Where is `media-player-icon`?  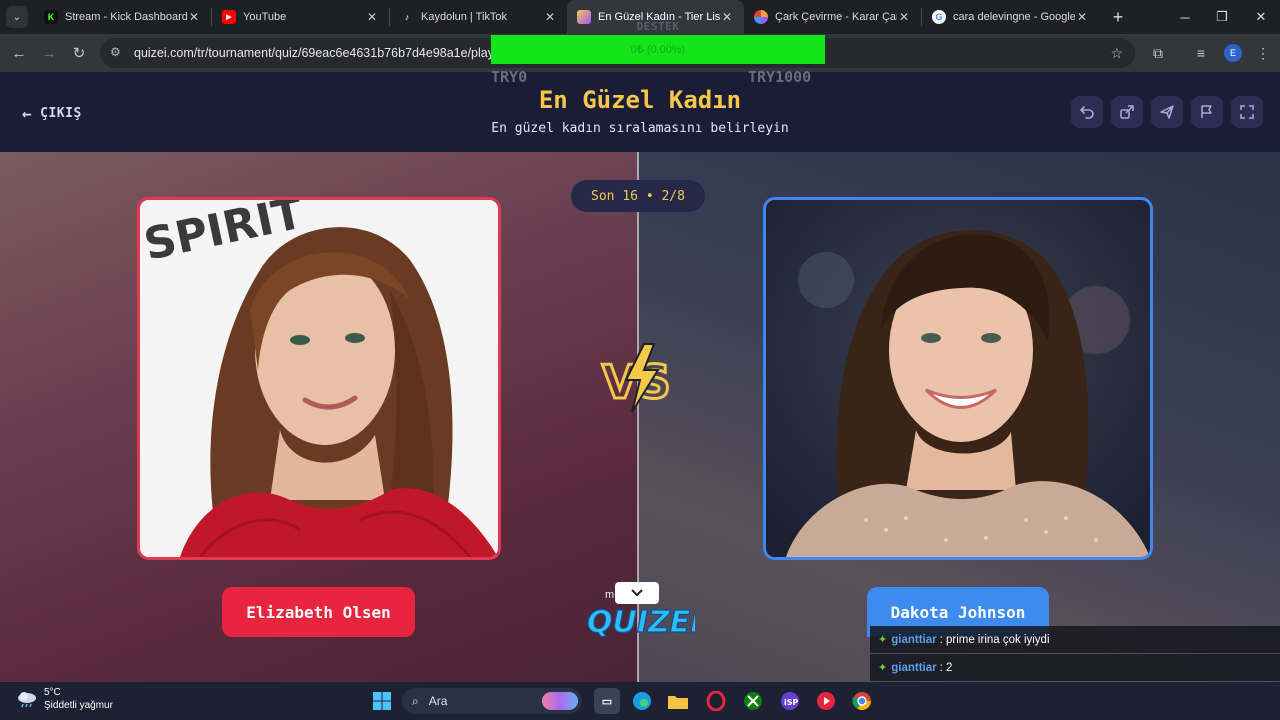
media-player-icon is located at coordinates (826, 701).